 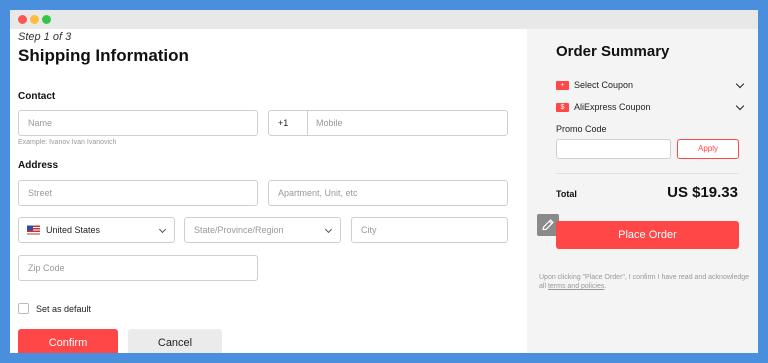 I want to click on set-default-checkbox, so click(x=23, y=308).